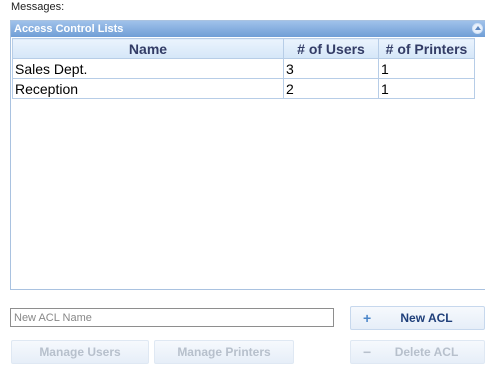  What do you see at coordinates (69, 29) in the screenshot?
I see `panel-title: Access Control Lists` at bounding box center [69, 29].